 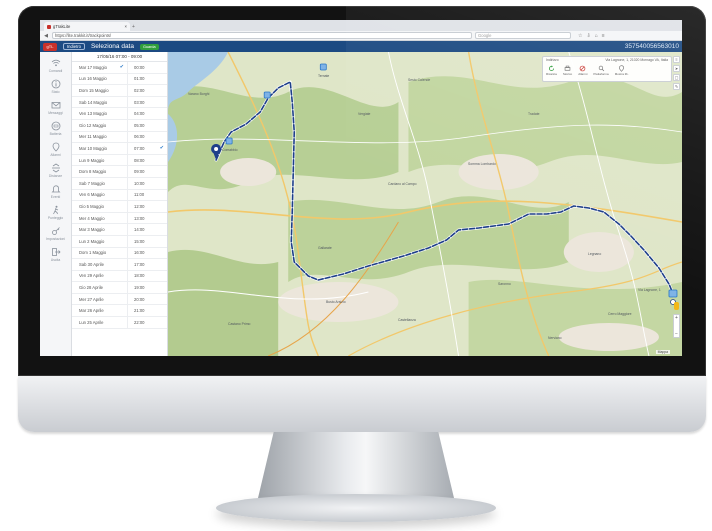 I want to click on nav-item-label: Messaggi, so click(x=55, y=113).